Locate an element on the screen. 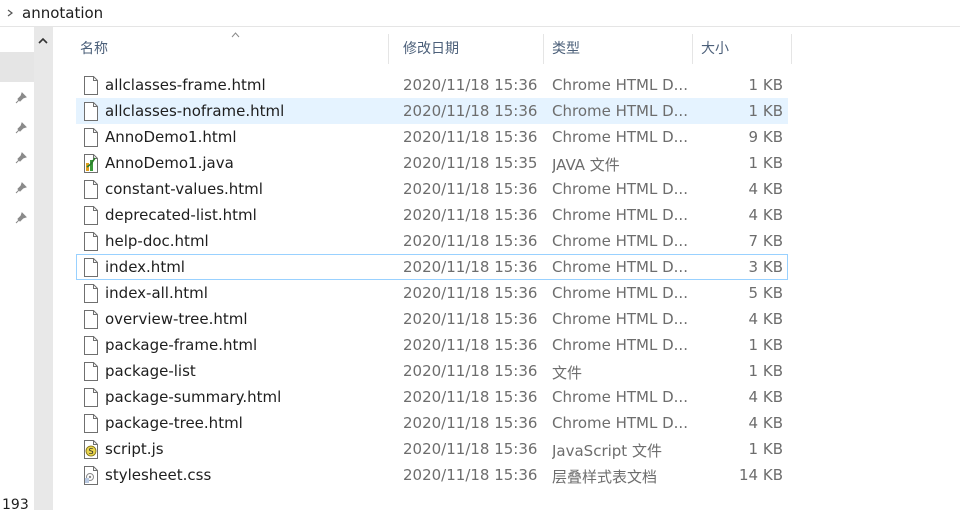 The width and height of the screenshot is (960, 513). file-name: constant-values.html is located at coordinates (184, 189).